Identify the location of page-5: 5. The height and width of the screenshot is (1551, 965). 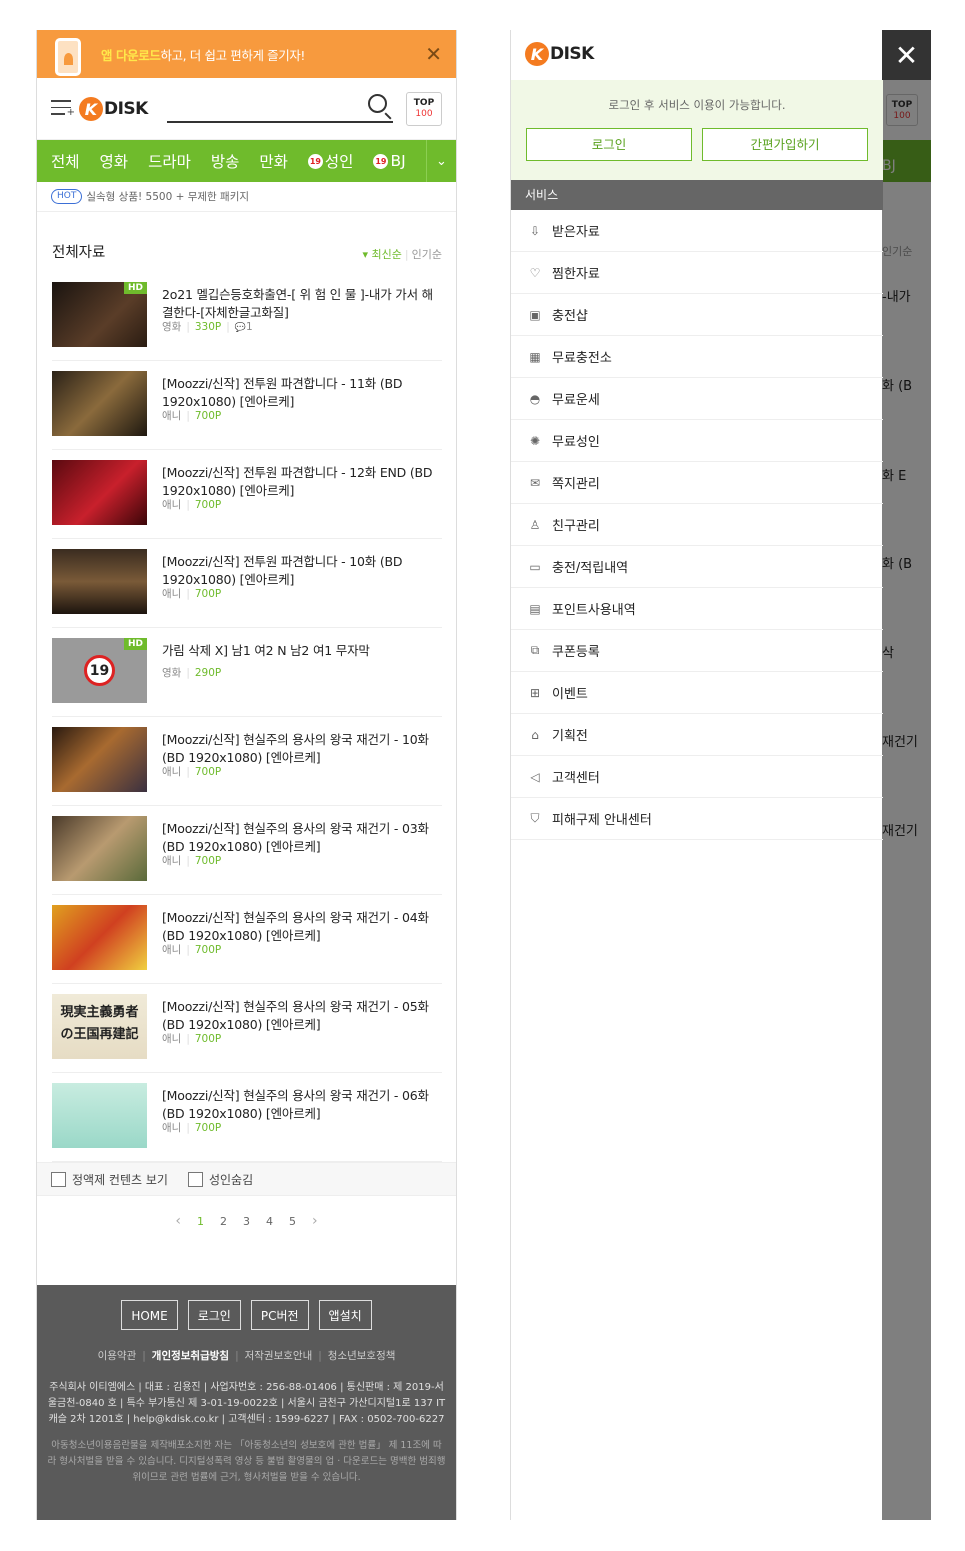
(292, 1221).